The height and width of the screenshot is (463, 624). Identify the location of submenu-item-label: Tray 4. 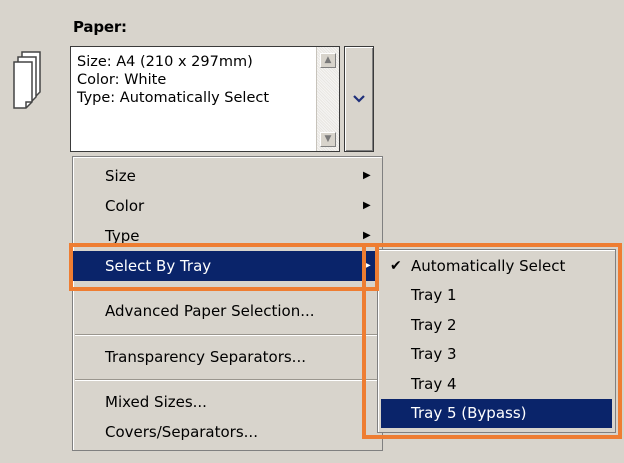
(434, 384).